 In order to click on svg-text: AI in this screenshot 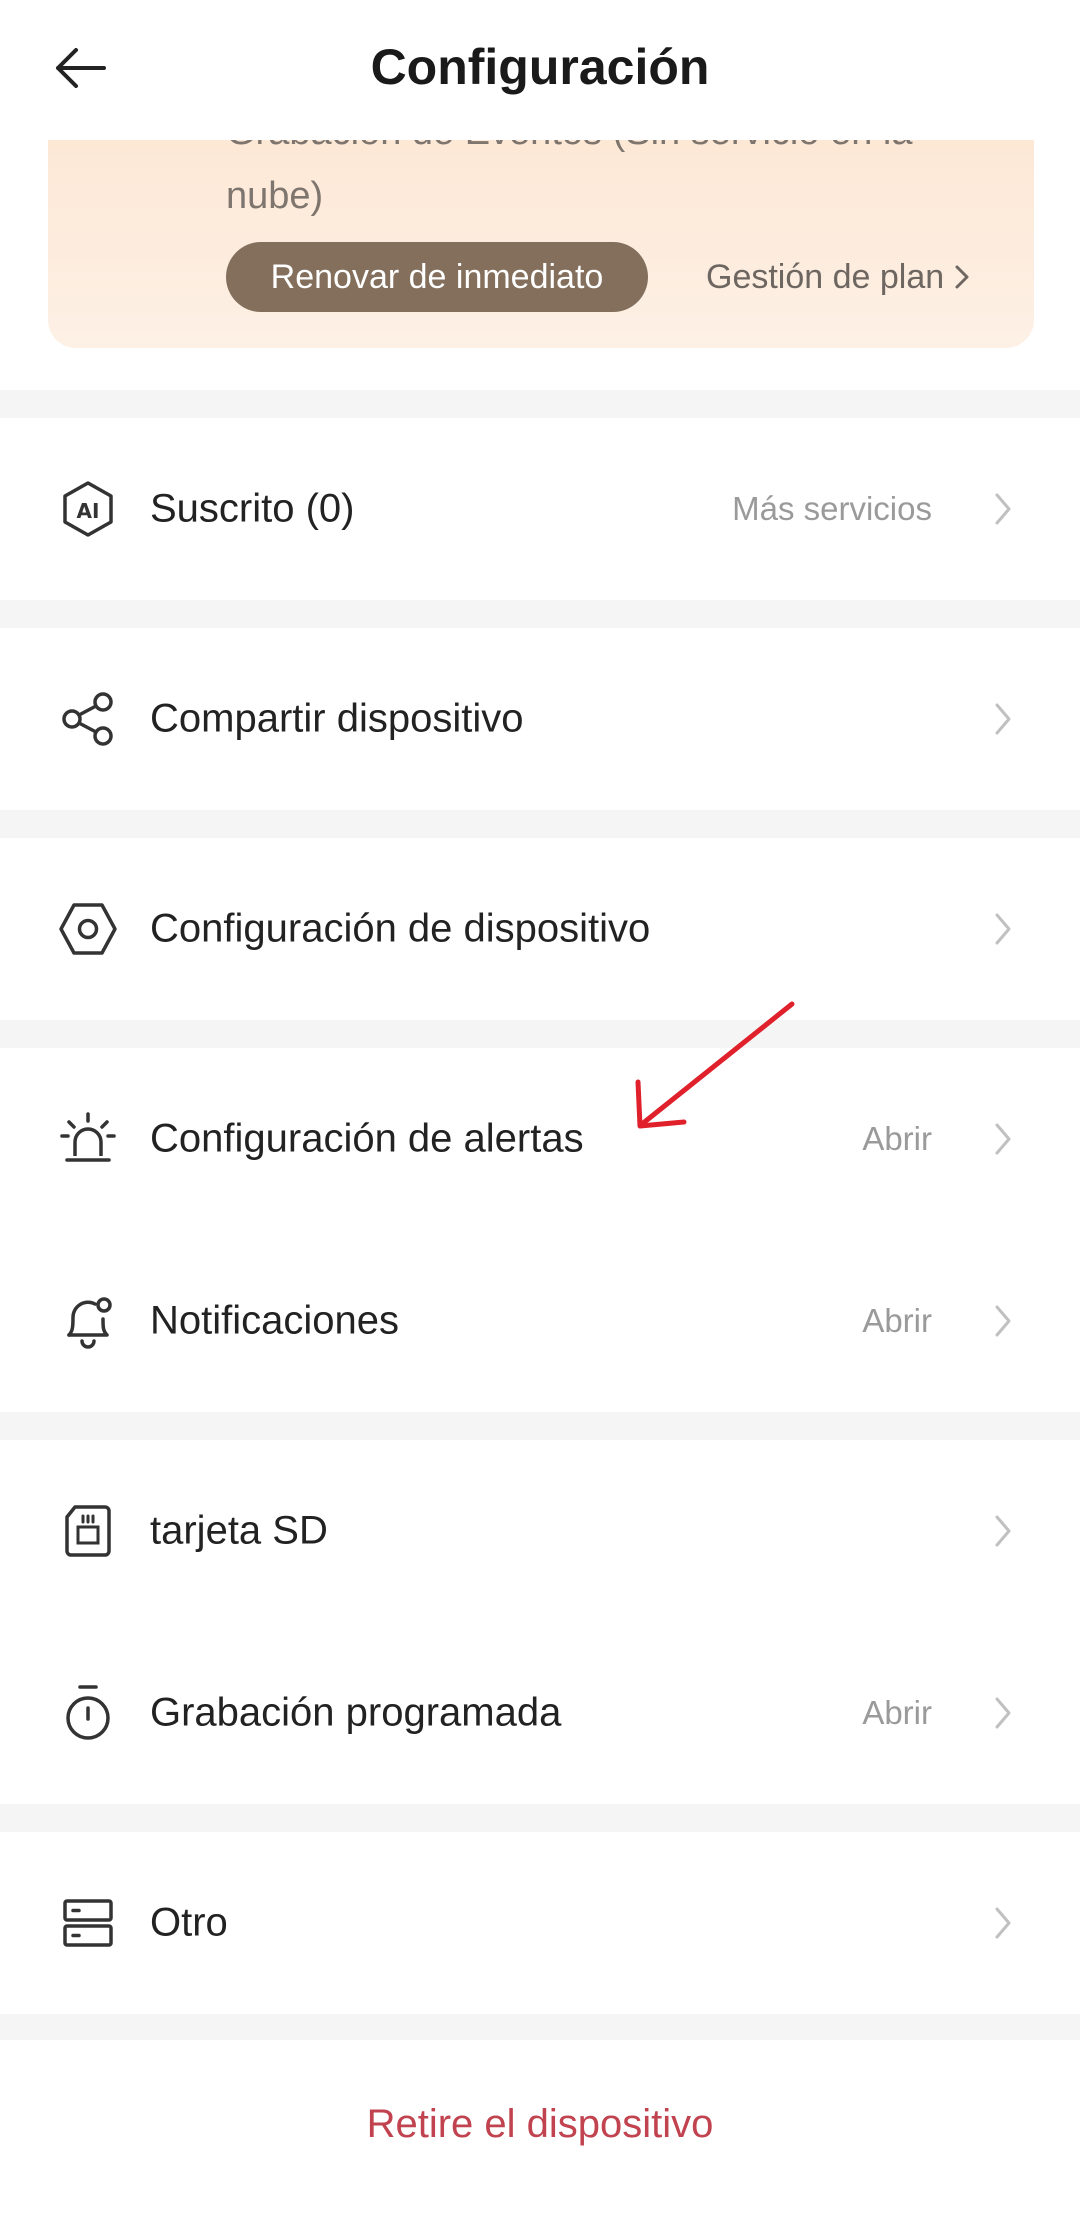, I will do `click(88, 511)`.